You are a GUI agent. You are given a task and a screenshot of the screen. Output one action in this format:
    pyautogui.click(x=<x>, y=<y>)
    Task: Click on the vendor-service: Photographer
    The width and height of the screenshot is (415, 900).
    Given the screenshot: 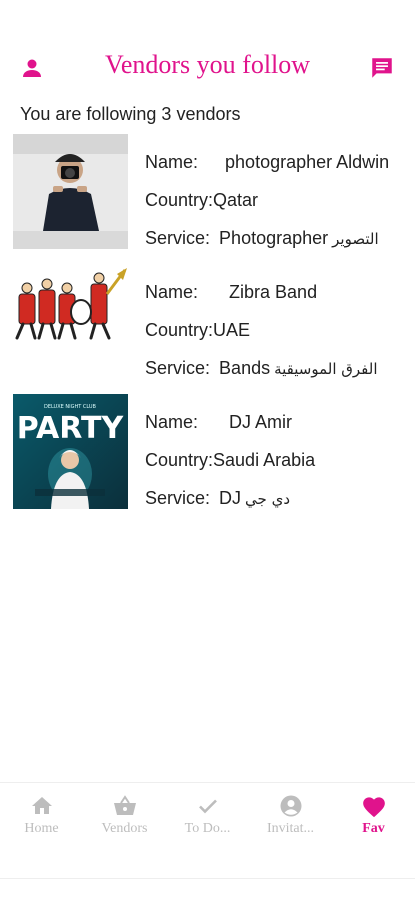 What is the action you would take?
    pyautogui.click(x=274, y=238)
    